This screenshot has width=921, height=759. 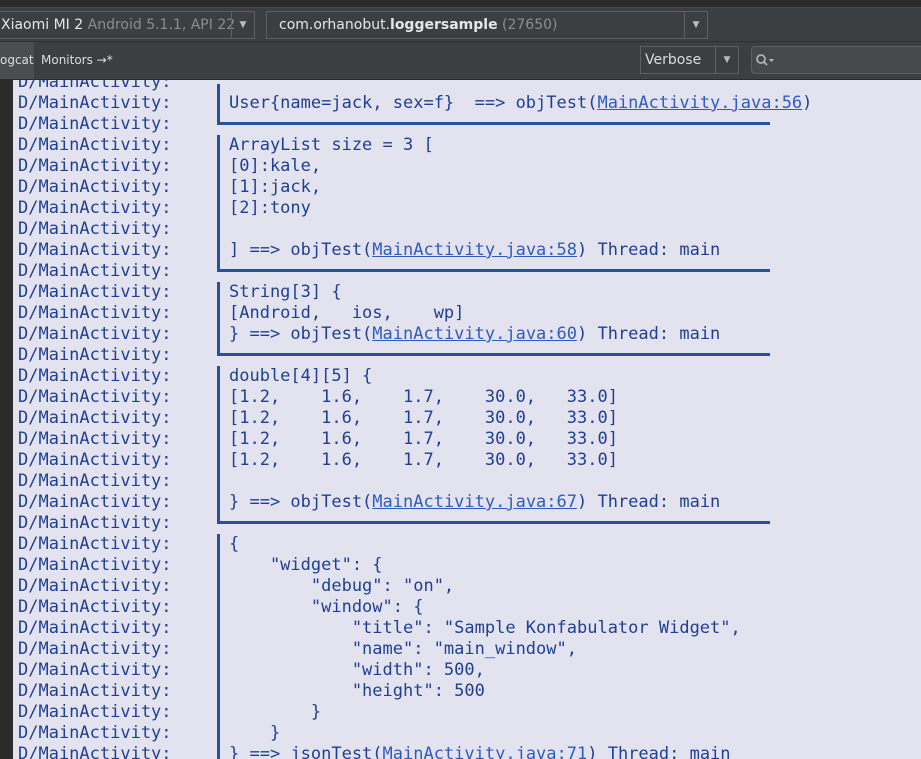 What do you see at coordinates (331, 145) in the screenshot?
I see `message-text: ArrayList size = 3 [` at bounding box center [331, 145].